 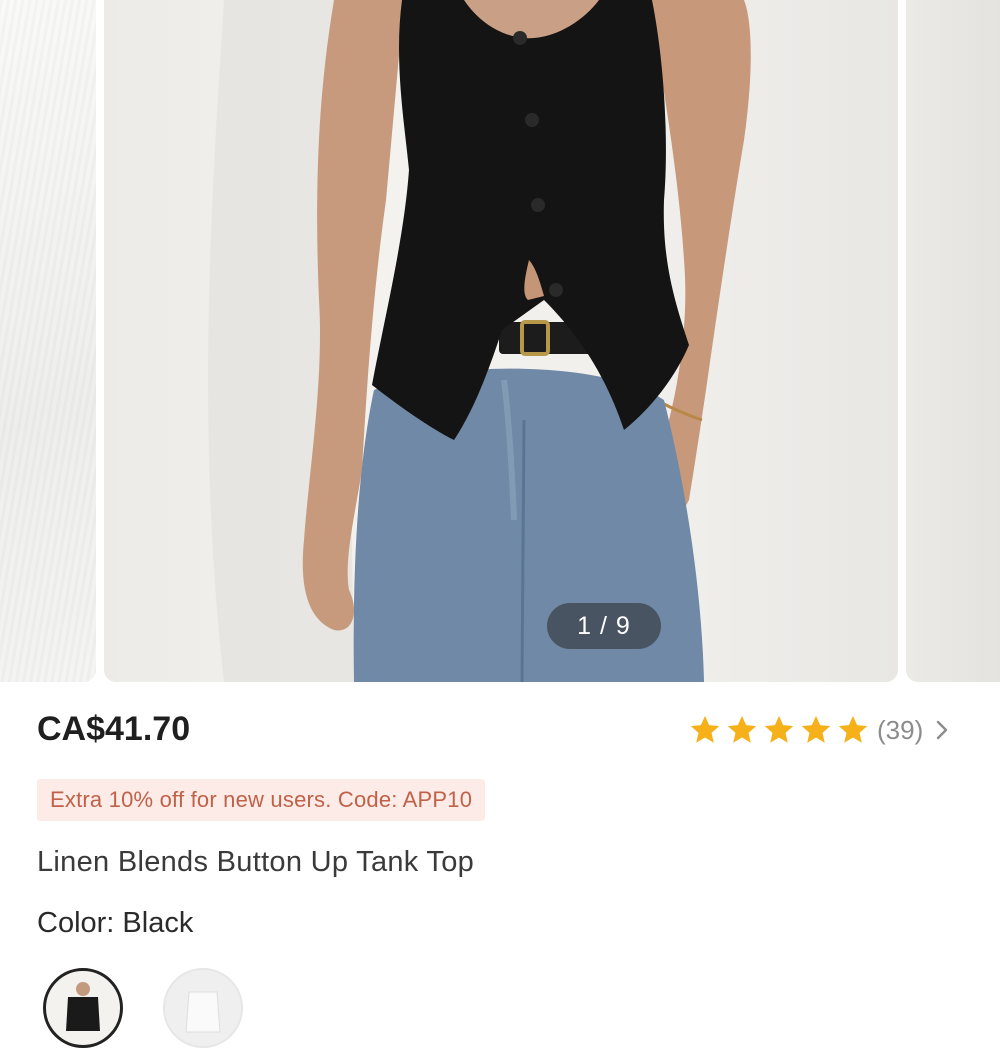 I want to click on previous-image-peek, so click(x=48, y=341).